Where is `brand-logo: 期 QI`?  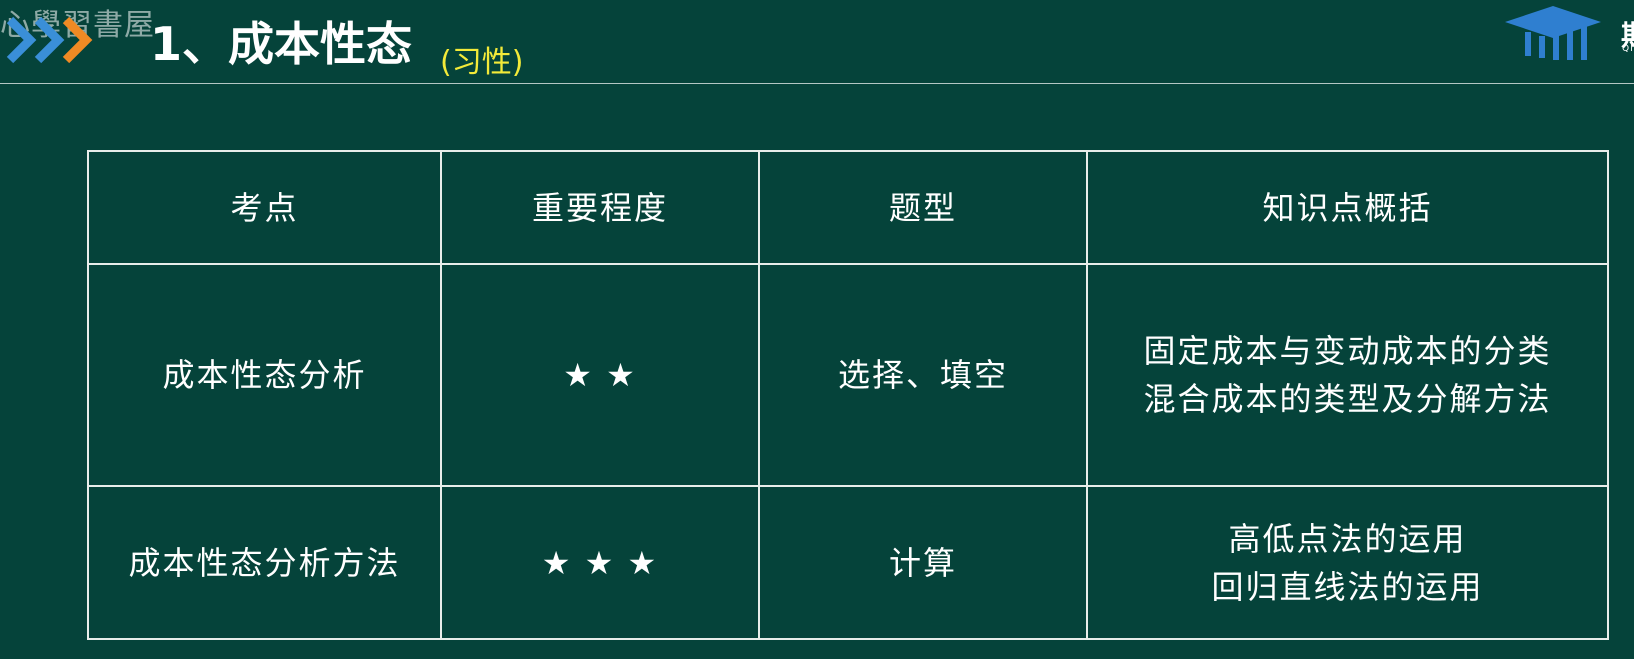 brand-logo: 期 QI is located at coordinates (1569, 34).